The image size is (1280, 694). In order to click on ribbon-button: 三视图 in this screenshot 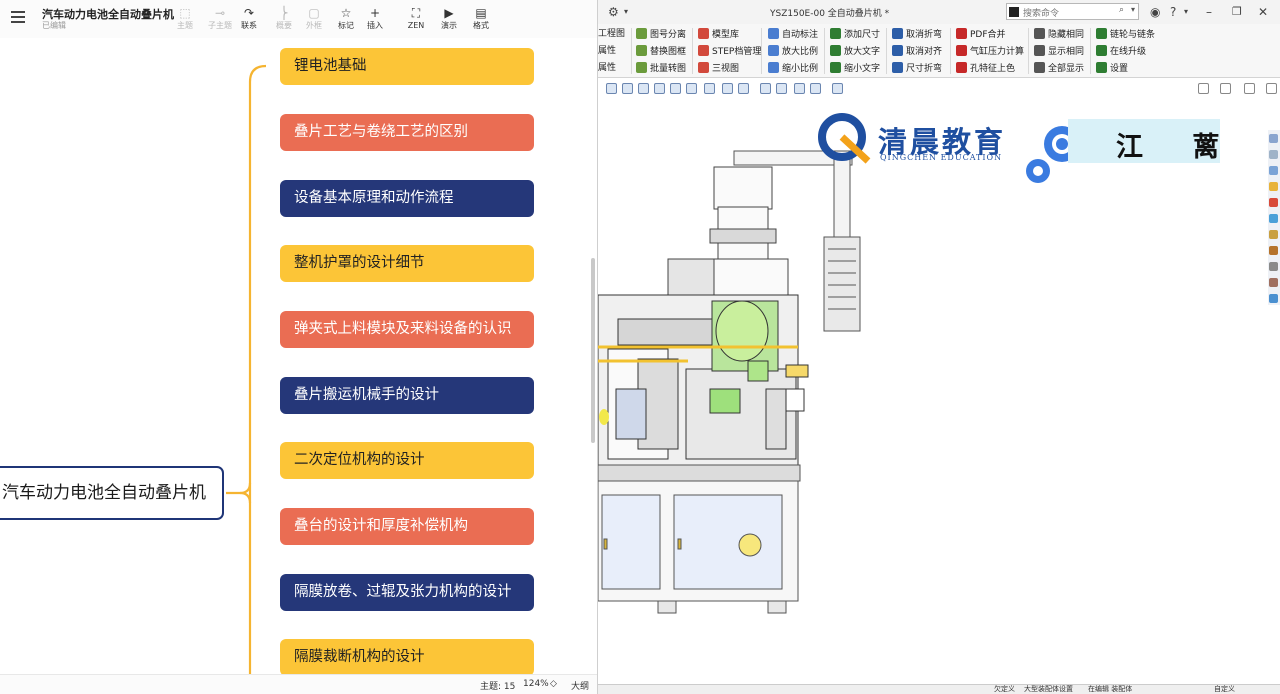, I will do `click(718, 68)`.